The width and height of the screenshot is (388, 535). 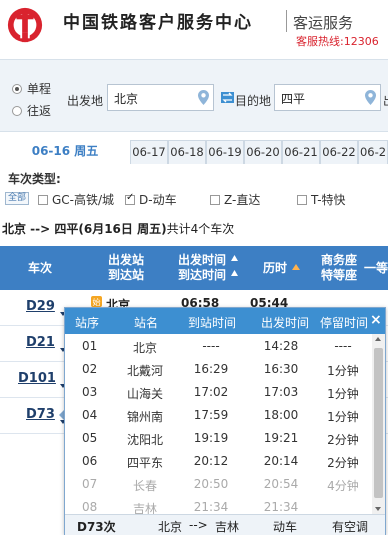 What do you see at coordinates (323, 23) in the screenshot?
I see `brand-subtitle: 客运服务` at bounding box center [323, 23].